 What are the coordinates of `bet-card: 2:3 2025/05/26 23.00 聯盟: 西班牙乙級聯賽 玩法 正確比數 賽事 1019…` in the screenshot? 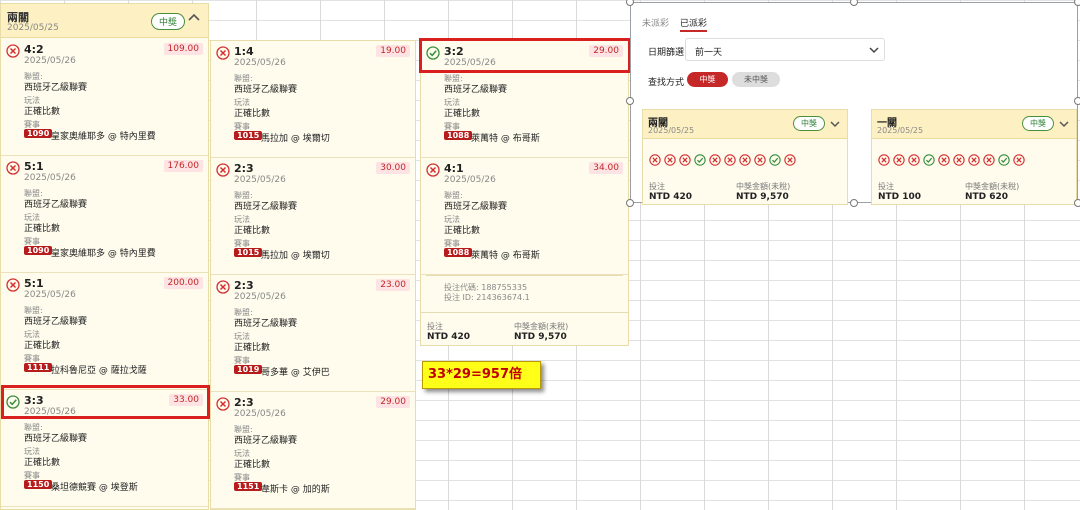 It's located at (313, 333).